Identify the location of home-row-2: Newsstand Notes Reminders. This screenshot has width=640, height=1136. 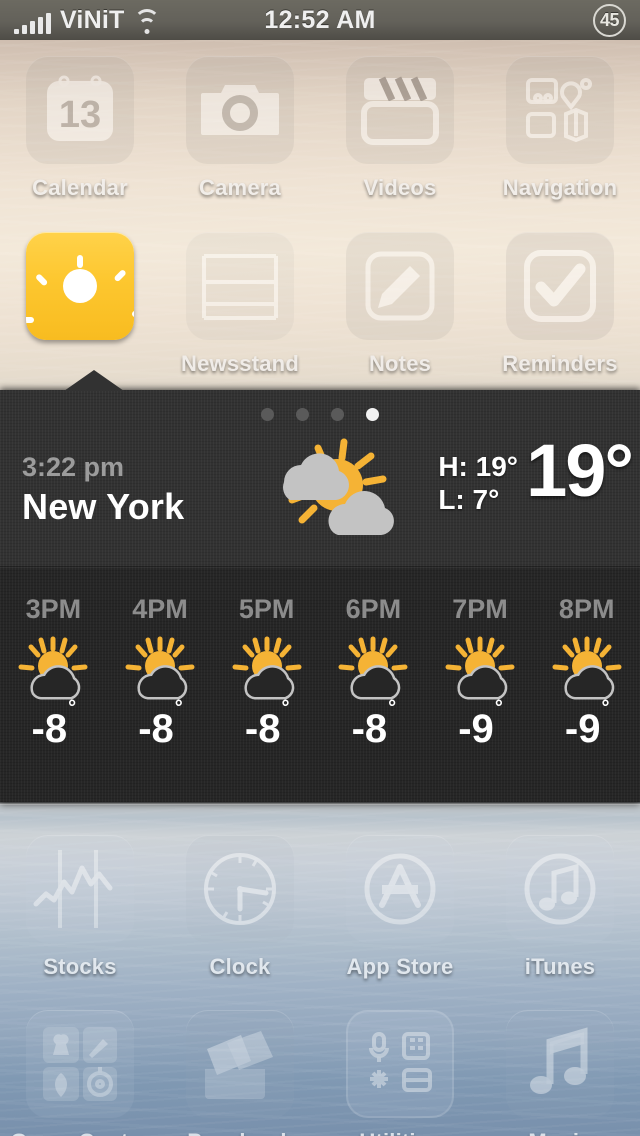
(320, 304).